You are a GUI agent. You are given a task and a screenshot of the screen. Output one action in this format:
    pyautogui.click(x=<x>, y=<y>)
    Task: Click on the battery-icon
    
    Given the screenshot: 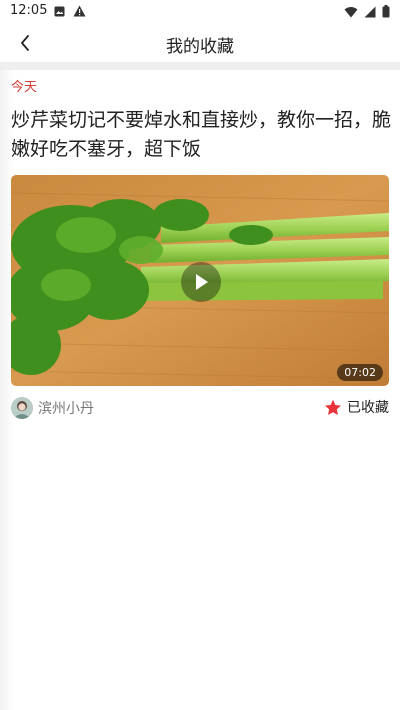 What is the action you would take?
    pyautogui.click(x=386, y=11)
    